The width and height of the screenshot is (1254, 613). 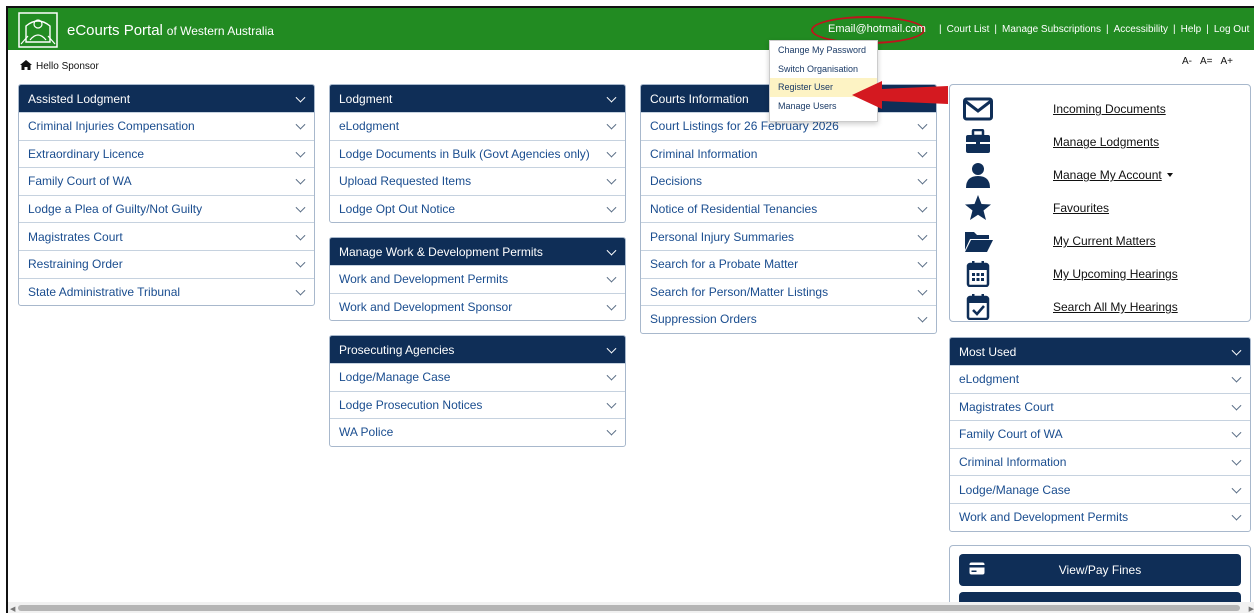 I want to click on quick-link-my-current-matters: My Current Matters, so click(x=1100, y=241).